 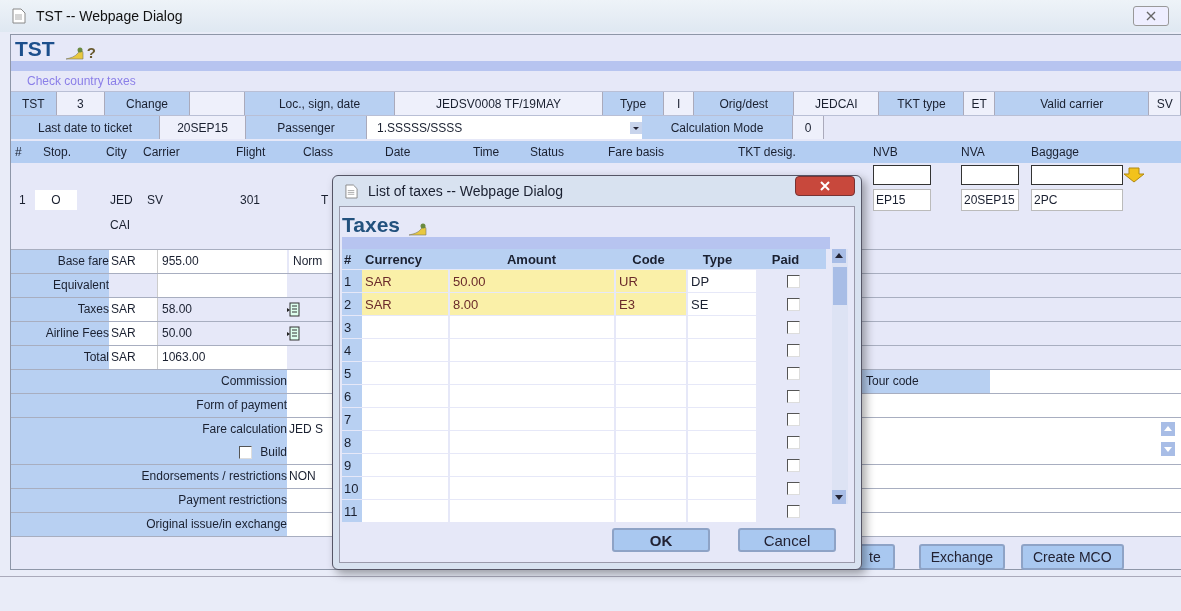 I want to click on row-number: 11, so click(x=352, y=511).